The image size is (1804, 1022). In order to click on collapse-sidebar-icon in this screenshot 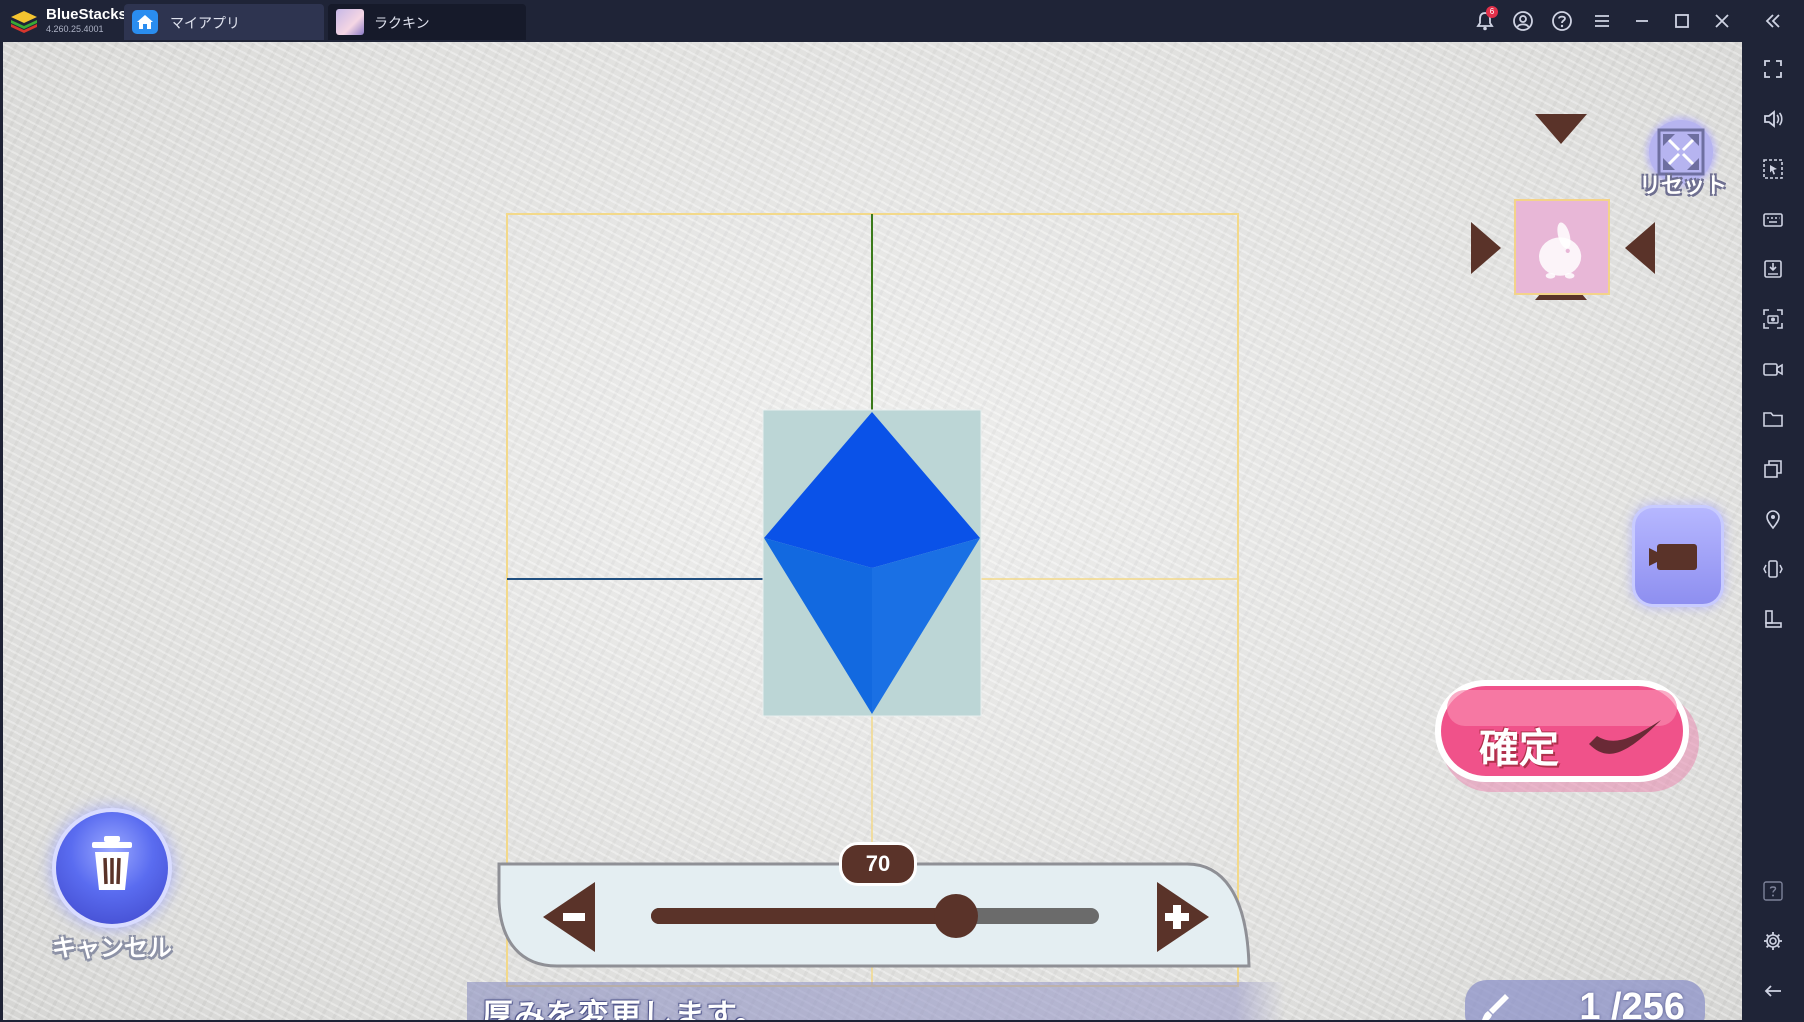, I will do `click(1773, 21)`.